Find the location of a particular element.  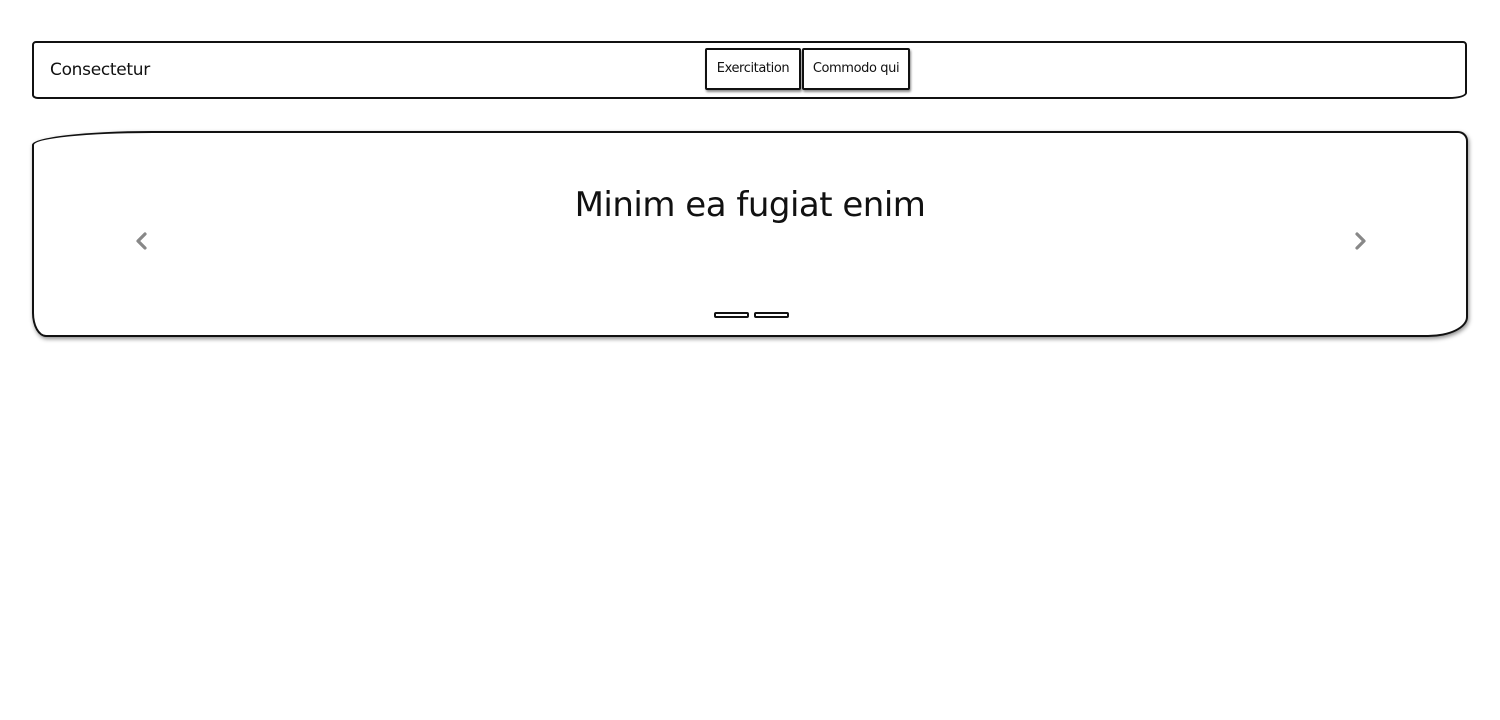

carousel-indicators is located at coordinates (751, 315).